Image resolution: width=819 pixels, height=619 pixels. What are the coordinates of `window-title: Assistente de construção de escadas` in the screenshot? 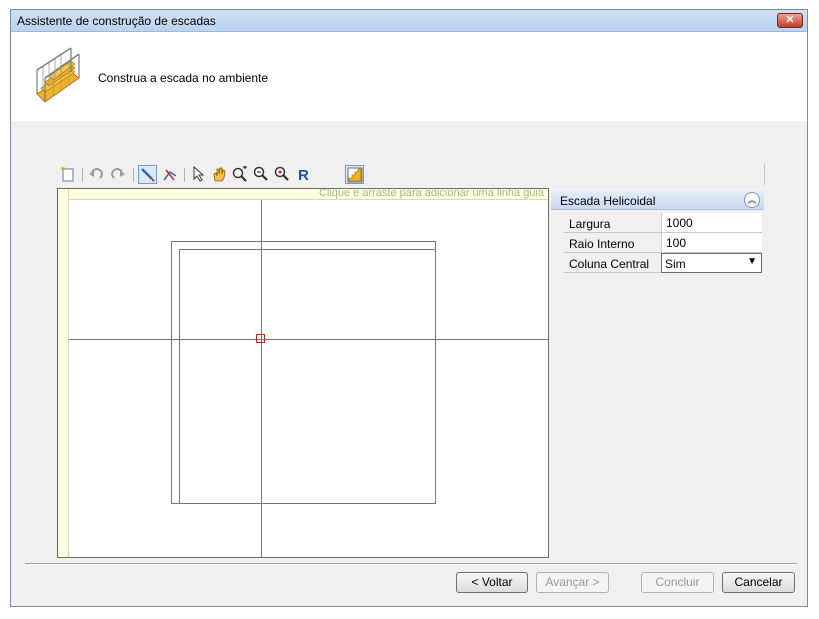 It's located at (116, 21).